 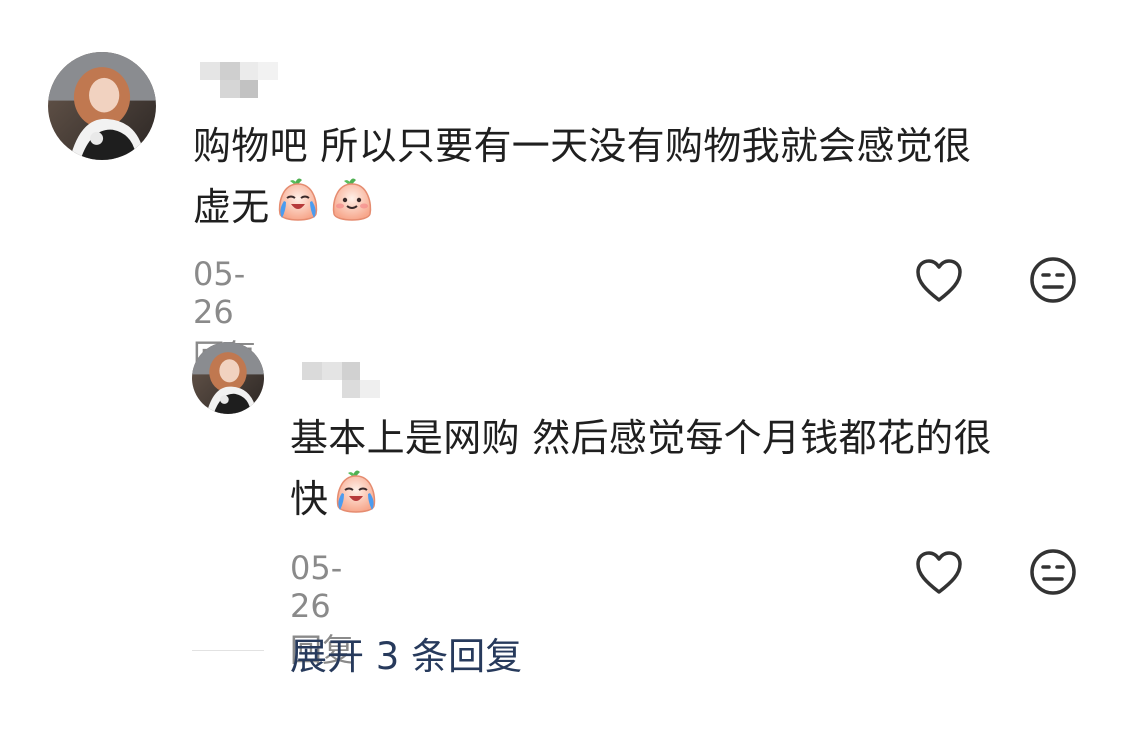 I want to click on comment-text-line: 虚无, so click(x=231, y=207).